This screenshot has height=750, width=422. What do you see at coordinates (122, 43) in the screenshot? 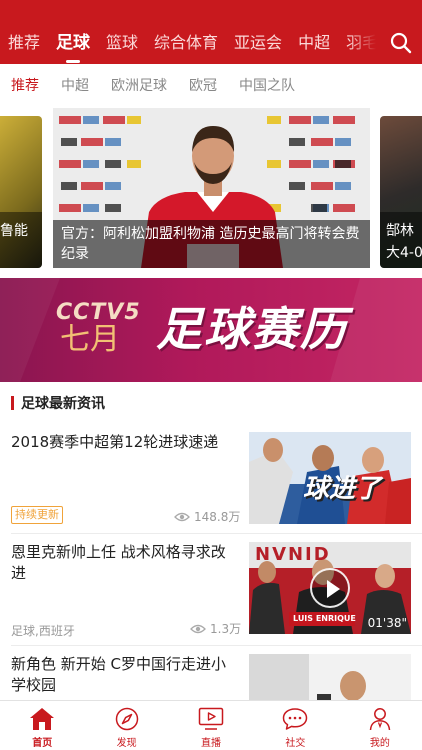
I see `tab-basketball: 篮球` at bounding box center [122, 43].